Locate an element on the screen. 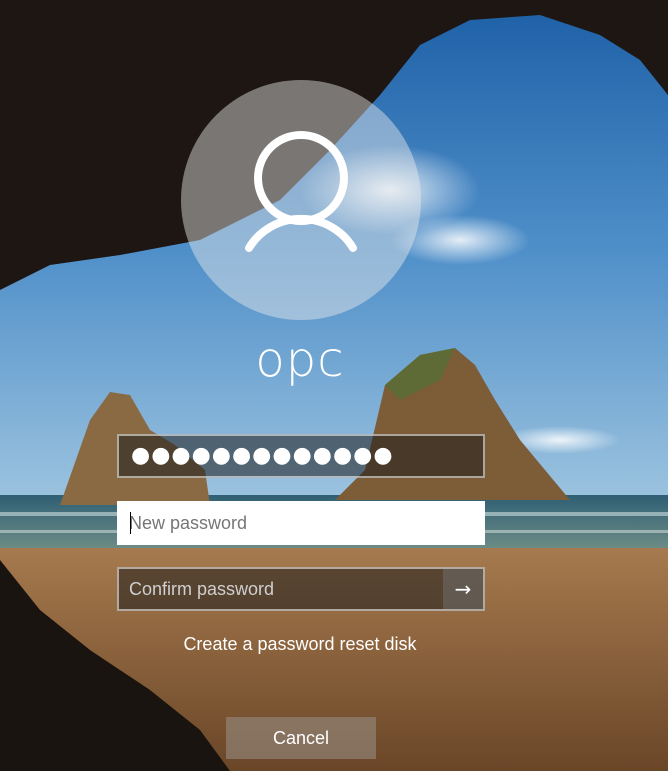 This screenshot has height=771, width=668. new-password-input is located at coordinates (301, 523).